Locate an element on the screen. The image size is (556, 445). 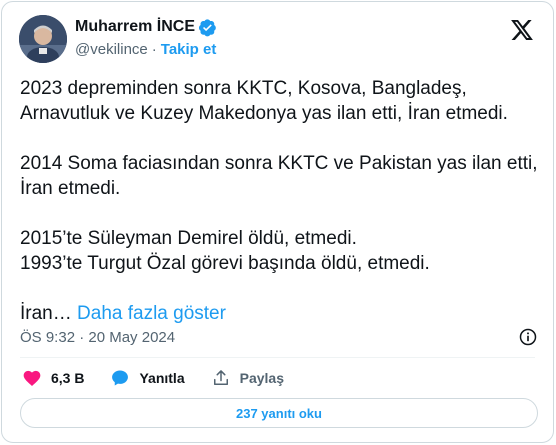
show-more-link: Daha fazla göster is located at coordinates (151, 313).